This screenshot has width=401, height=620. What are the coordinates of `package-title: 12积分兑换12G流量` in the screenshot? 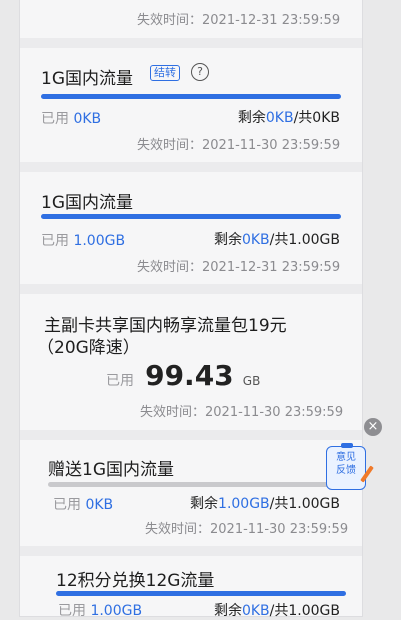 It's located at (135, 581).